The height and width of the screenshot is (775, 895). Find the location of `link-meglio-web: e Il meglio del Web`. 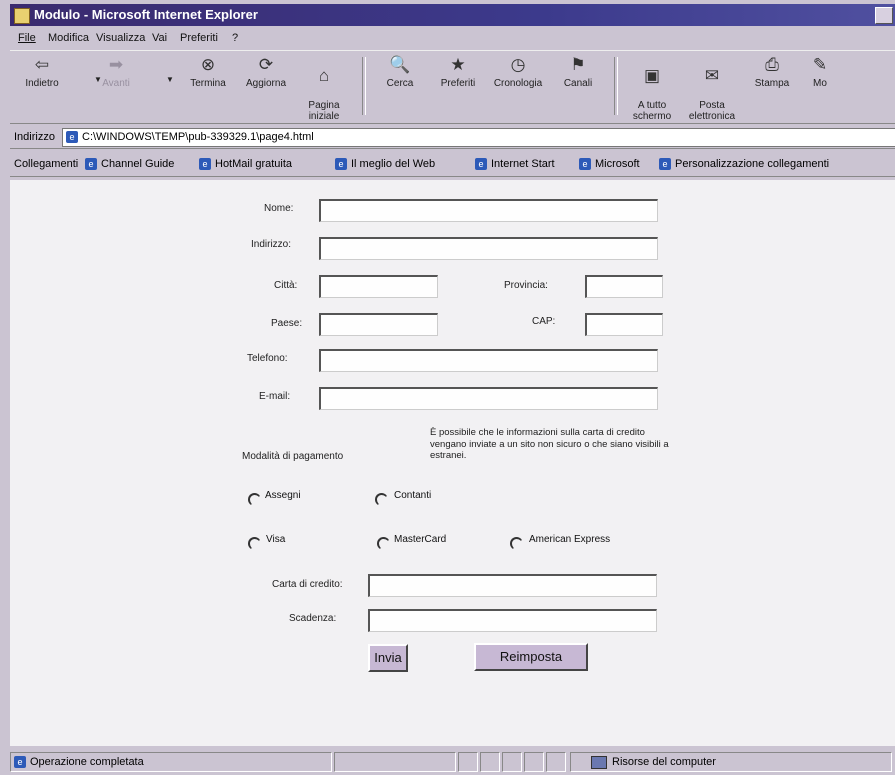

link-meglio-web: e Il meglio del Web is located at coordinates (383, 164).